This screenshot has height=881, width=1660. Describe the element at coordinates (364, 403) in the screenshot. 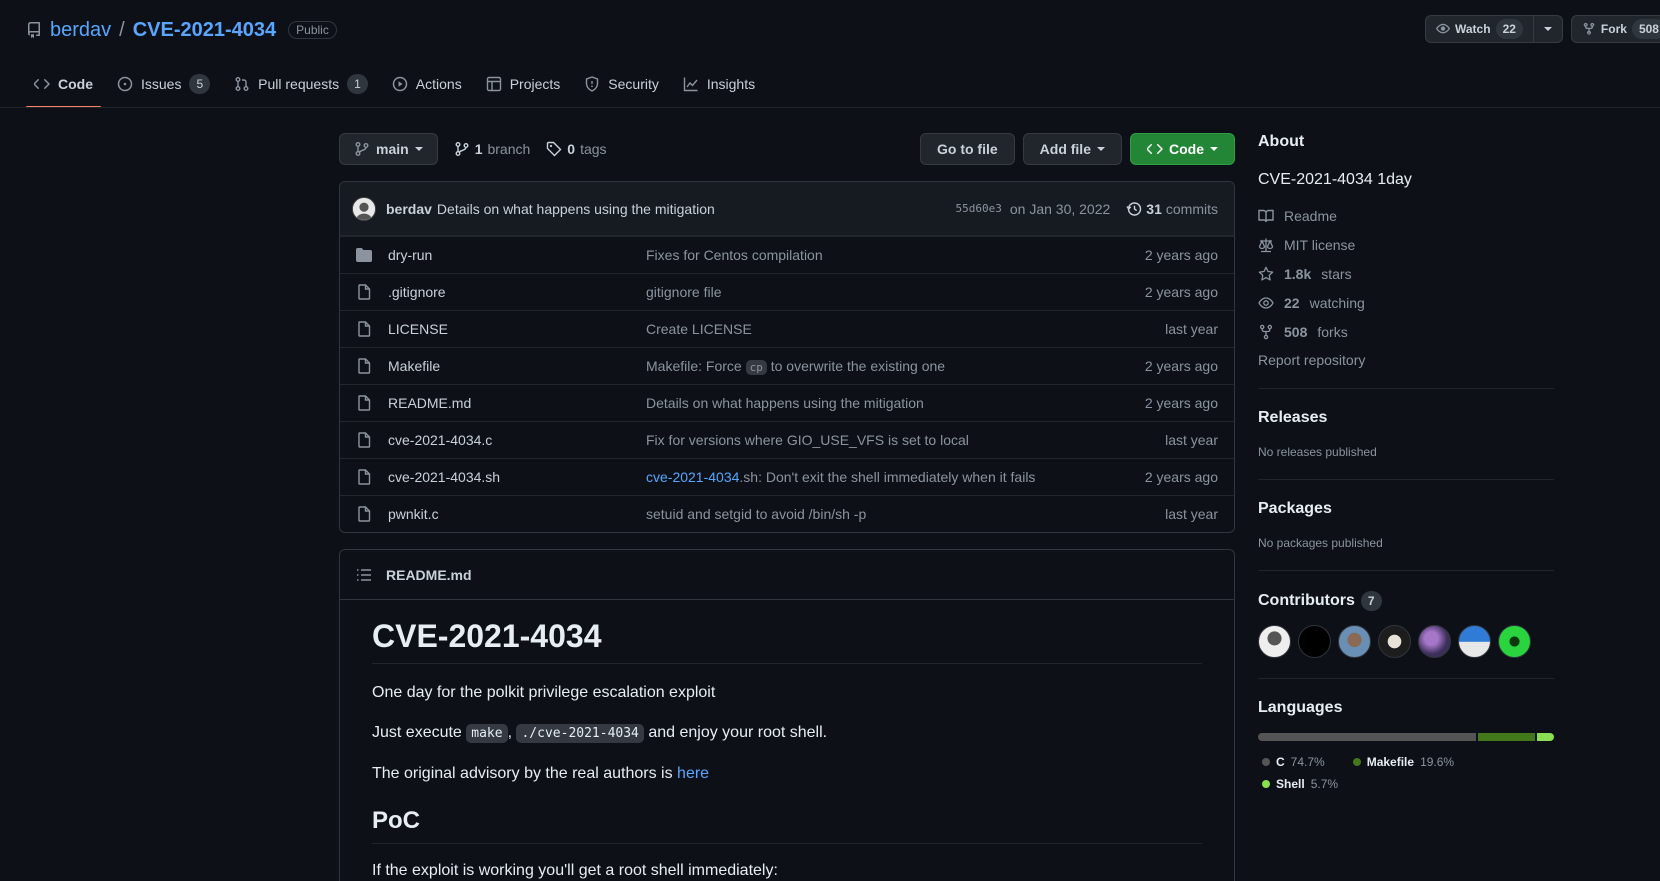

I see `file-icon` at that location.